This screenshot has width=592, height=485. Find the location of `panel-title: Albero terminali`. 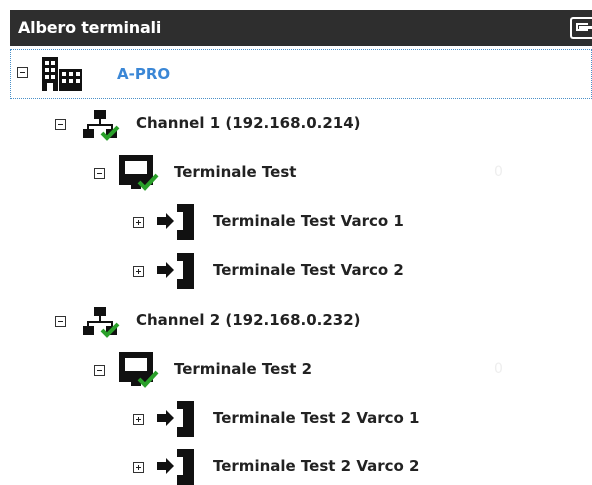

panel-title: Albero terminali is located at coordinates (90, 27).